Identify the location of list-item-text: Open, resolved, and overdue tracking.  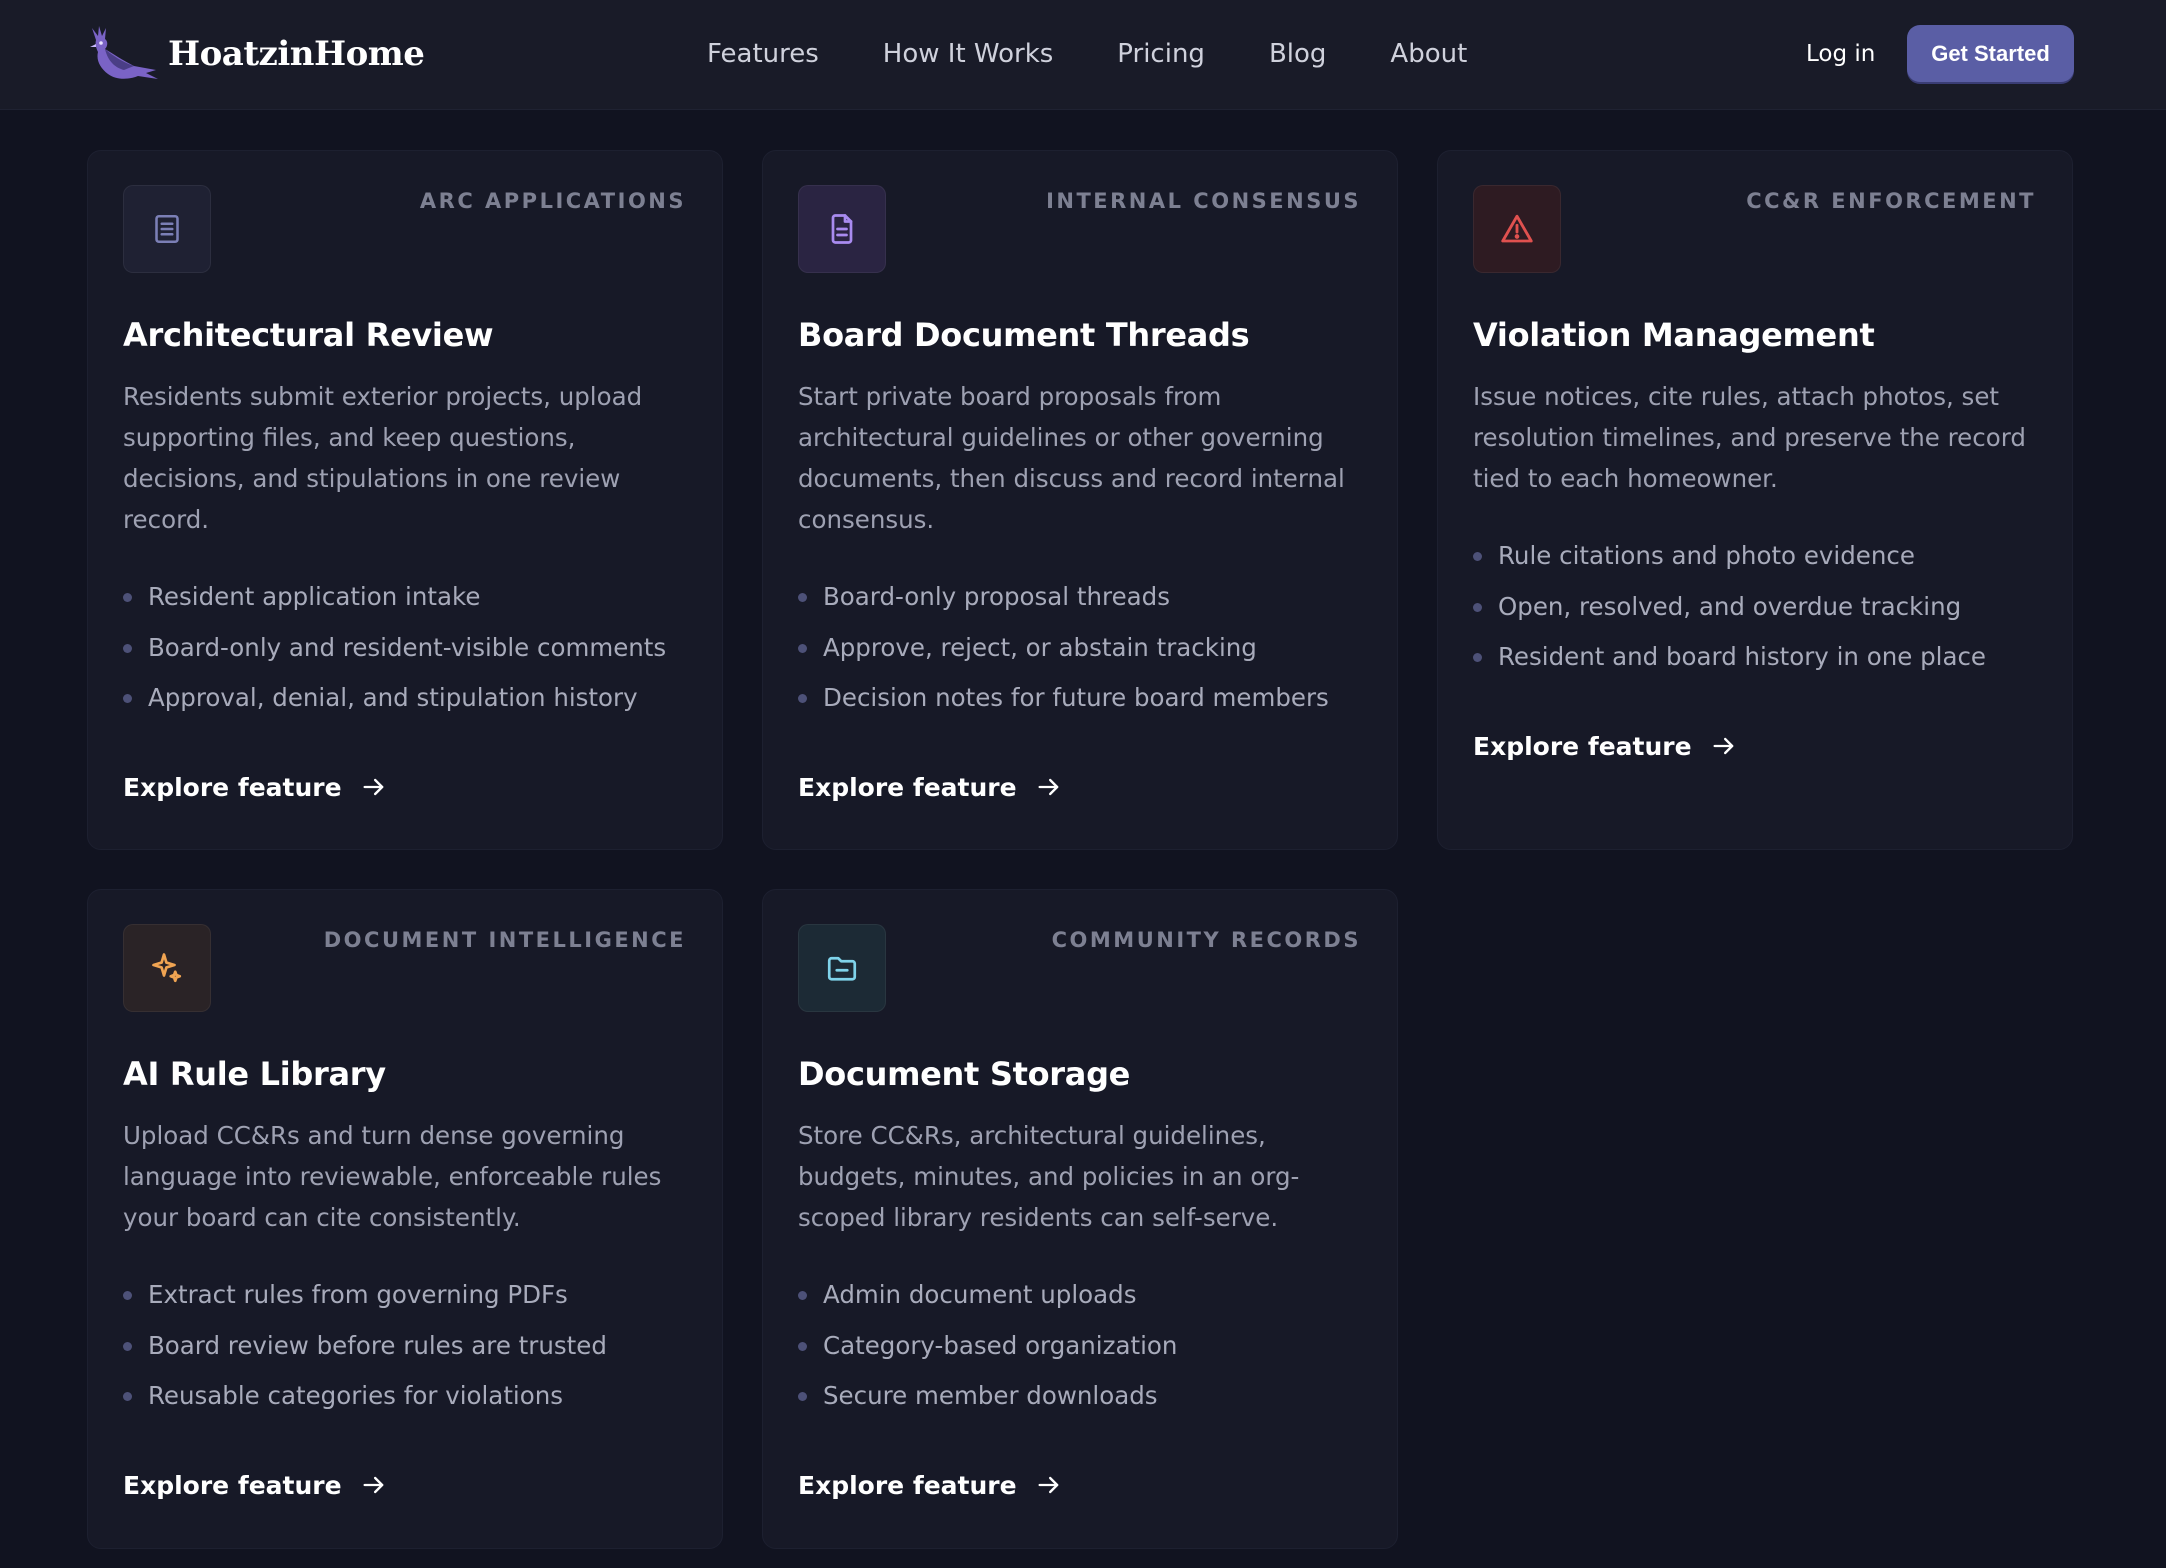
(1730, 606).